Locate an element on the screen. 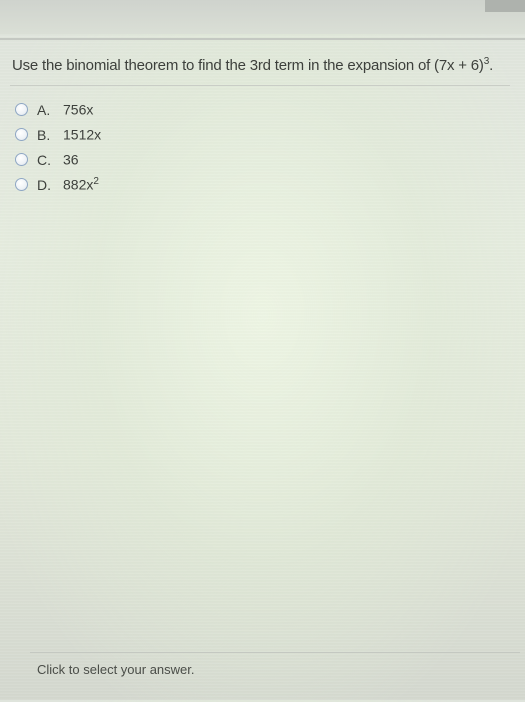 The width and height of the screenshot is (525, 702). footer-divider is located at coordinates (275, 652).